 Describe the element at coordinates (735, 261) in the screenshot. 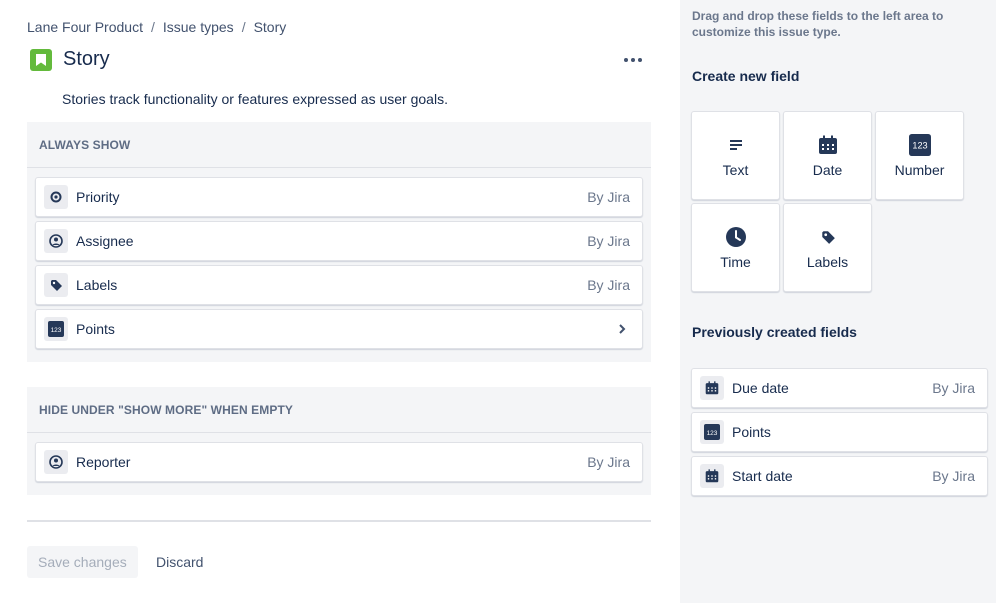

I see `tile-label: Time` at that location.